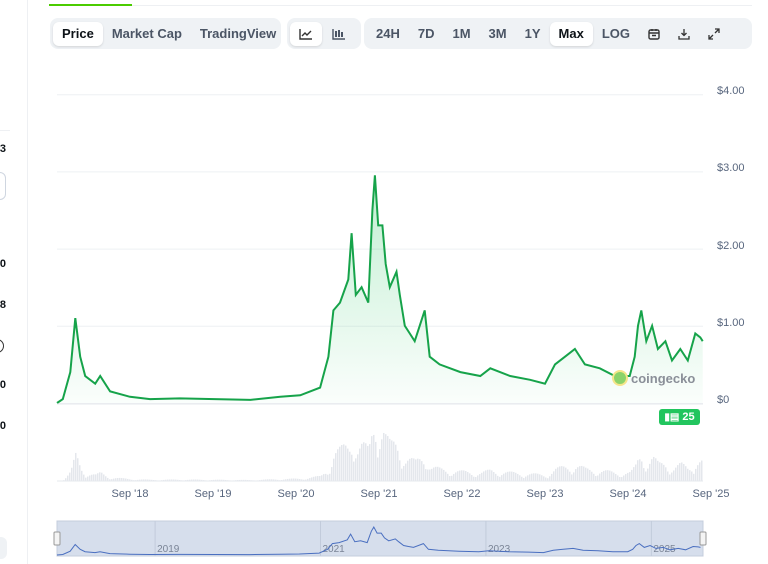 The height and width of the screenshot is (564, 768). Describe the element at coordinates (628, 494) in the screenshot. I see `x-tick-label: Sep '24` at that location.